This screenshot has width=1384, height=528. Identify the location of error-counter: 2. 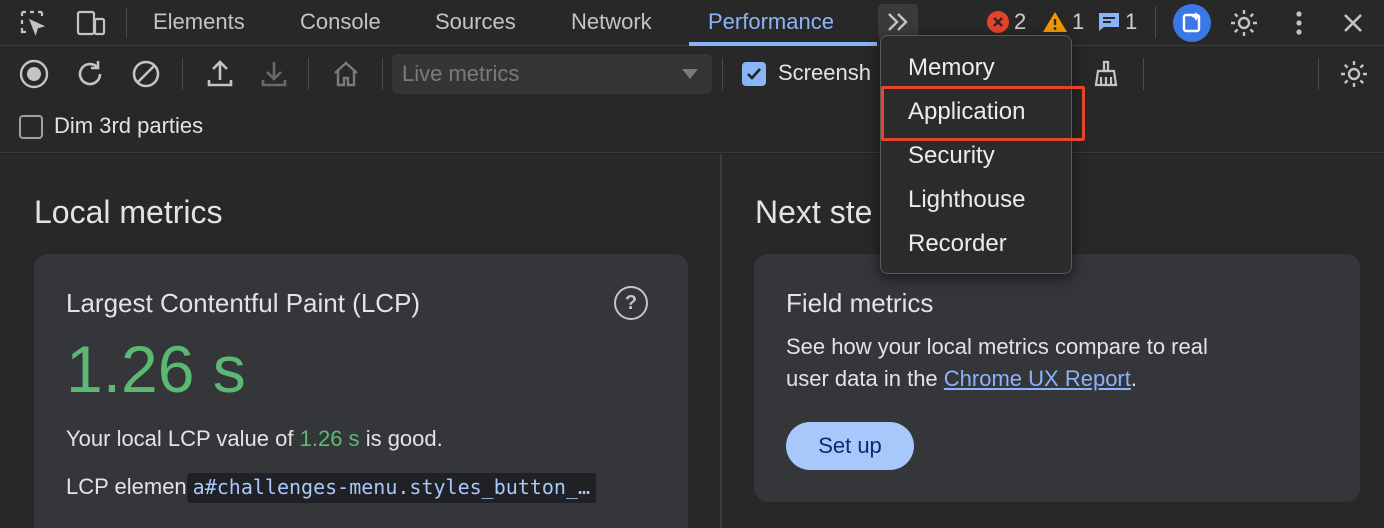
(1006, 22).